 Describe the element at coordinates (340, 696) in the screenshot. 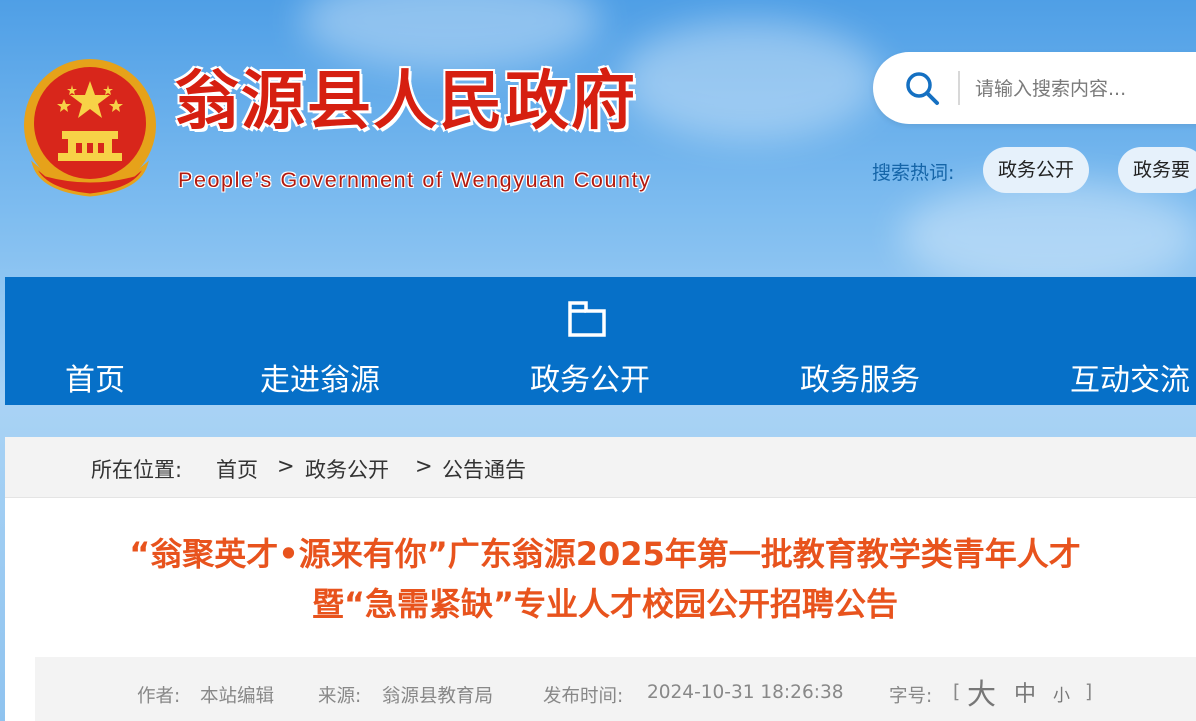

I see `source-label: 来源:` at that location.